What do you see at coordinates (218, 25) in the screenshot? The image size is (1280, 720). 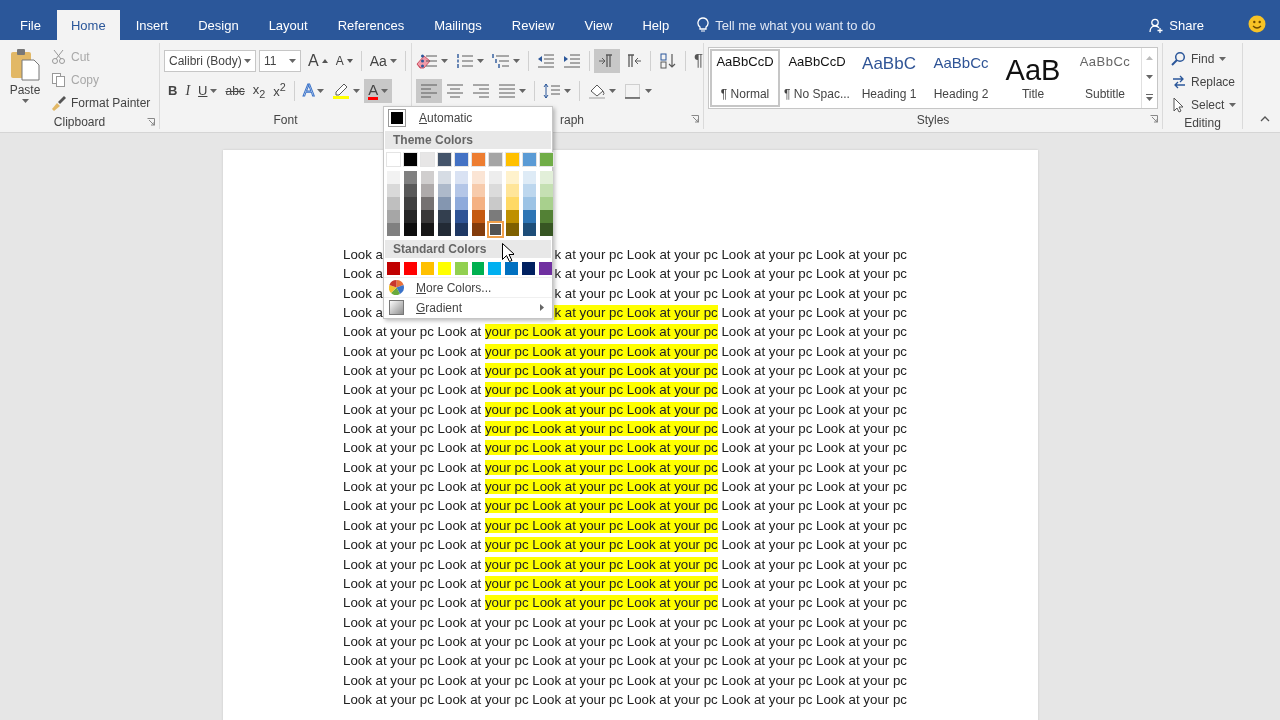 I see `ribbon-tab: Design` at bounding box center [218, 25].